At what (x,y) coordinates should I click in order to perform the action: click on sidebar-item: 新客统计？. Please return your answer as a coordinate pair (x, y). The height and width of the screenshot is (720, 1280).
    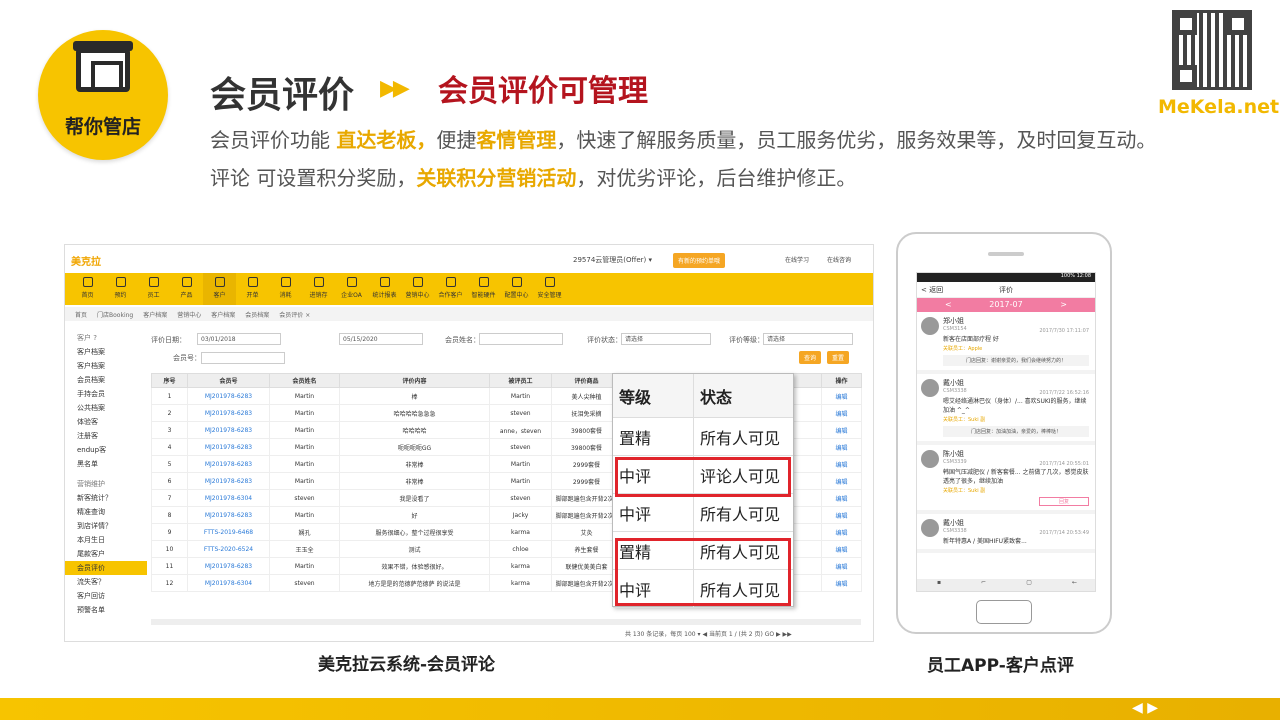
    Looking at the image, I should click on (106, 498).